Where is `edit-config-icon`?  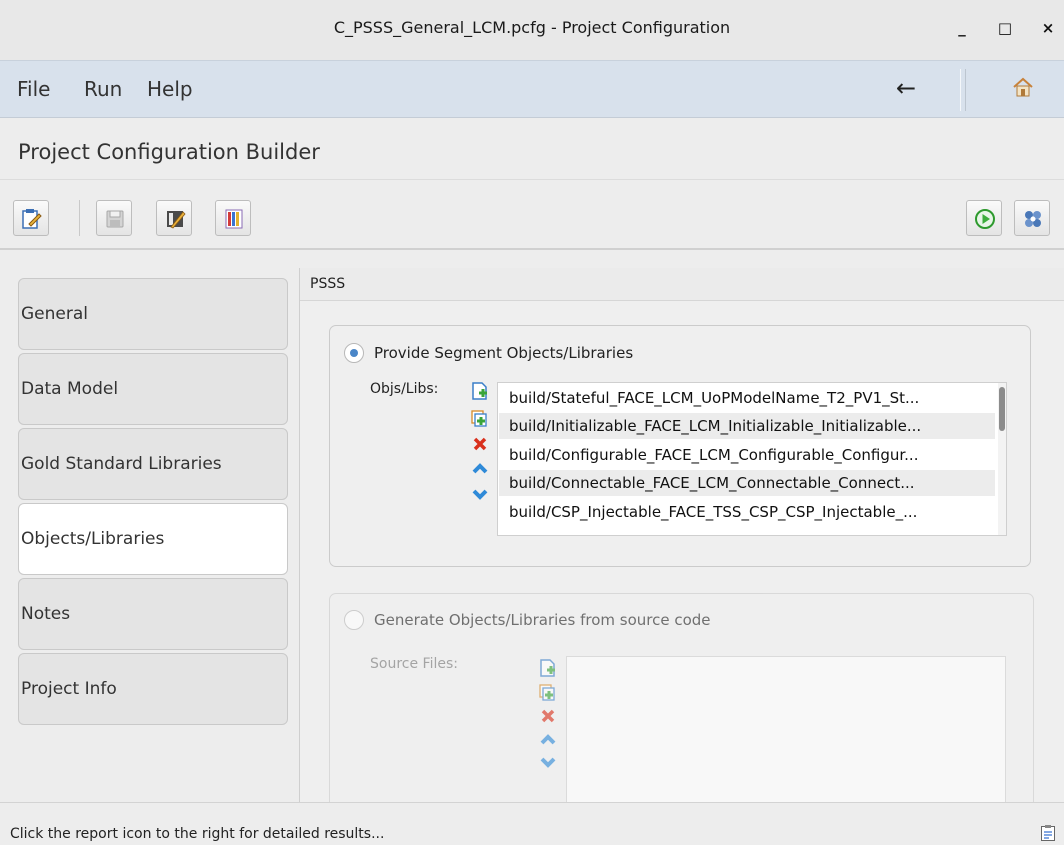
edit-config-icon is located at coordinates (31, 218).